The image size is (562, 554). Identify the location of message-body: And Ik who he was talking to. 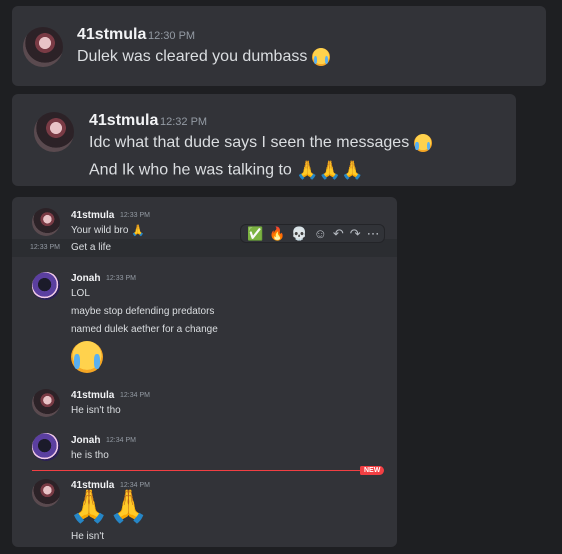
(190, 170).